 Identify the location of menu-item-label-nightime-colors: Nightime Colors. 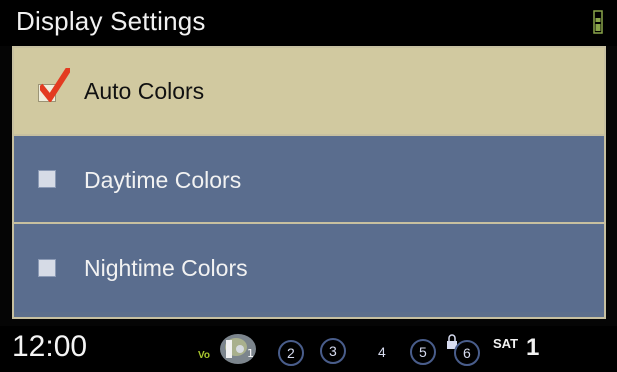
(166, 268).